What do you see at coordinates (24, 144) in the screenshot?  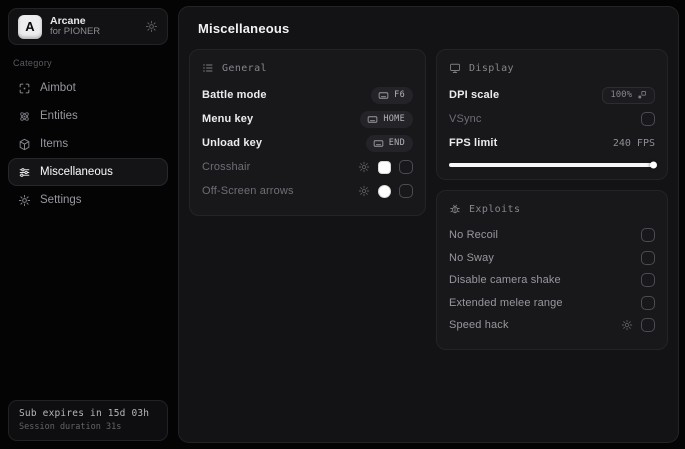 I see `box-icon` at bounding box center [24, 144].